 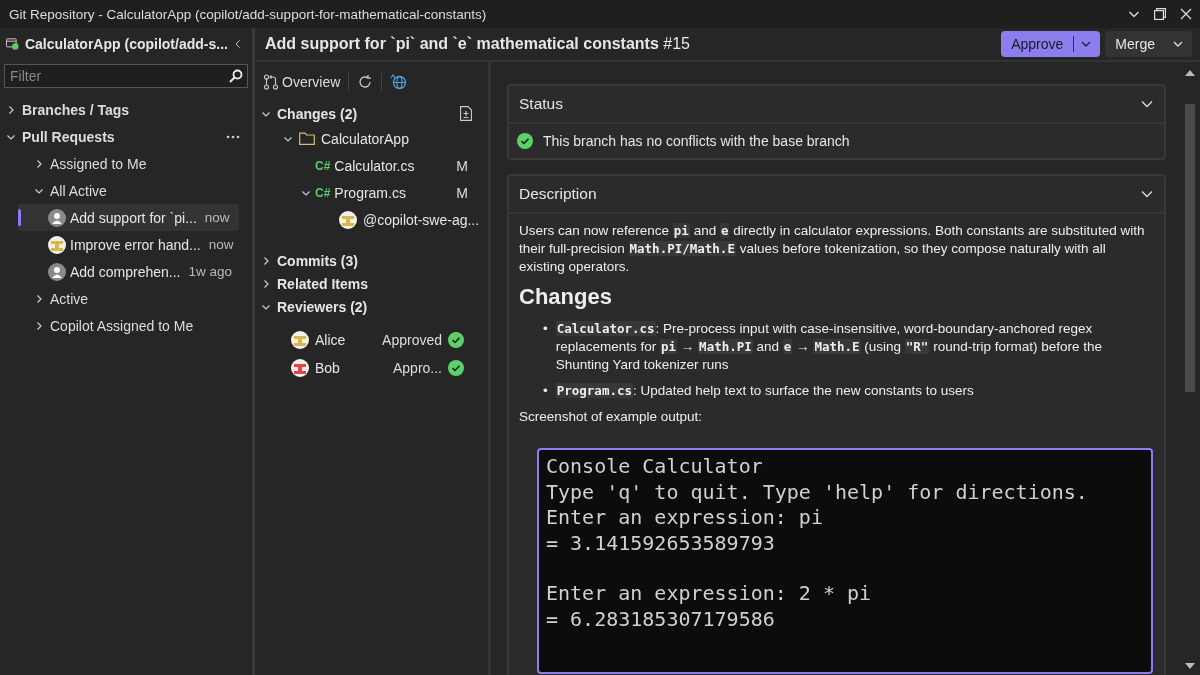 What do you see at coordinates (1051, 44) in the screenshot?
I see `split-button: Approve` at bounding box center [1051, 44].